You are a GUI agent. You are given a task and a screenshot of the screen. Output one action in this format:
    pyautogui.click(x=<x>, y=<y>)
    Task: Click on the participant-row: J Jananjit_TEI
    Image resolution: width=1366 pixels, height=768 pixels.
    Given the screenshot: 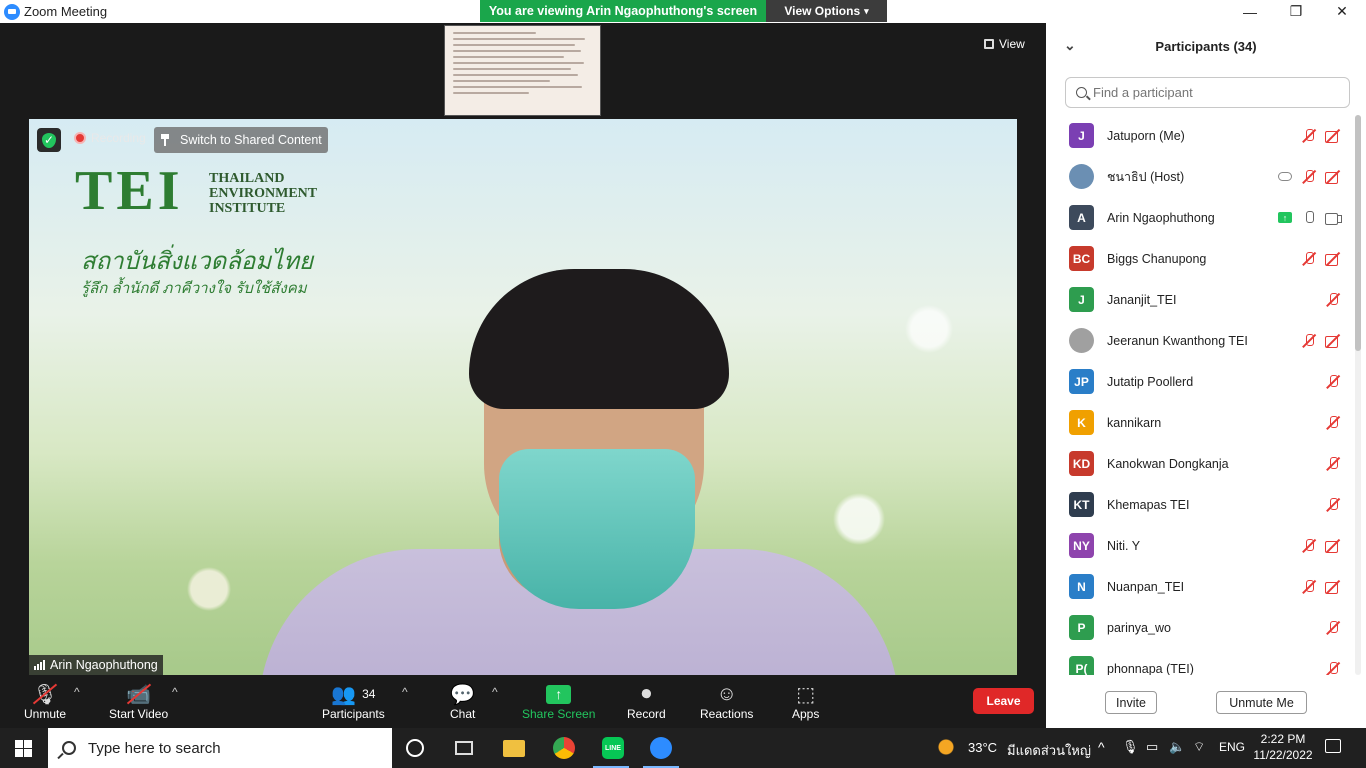 What is the action you would take?
    pyautogui.click(x=1201, y=299)
    